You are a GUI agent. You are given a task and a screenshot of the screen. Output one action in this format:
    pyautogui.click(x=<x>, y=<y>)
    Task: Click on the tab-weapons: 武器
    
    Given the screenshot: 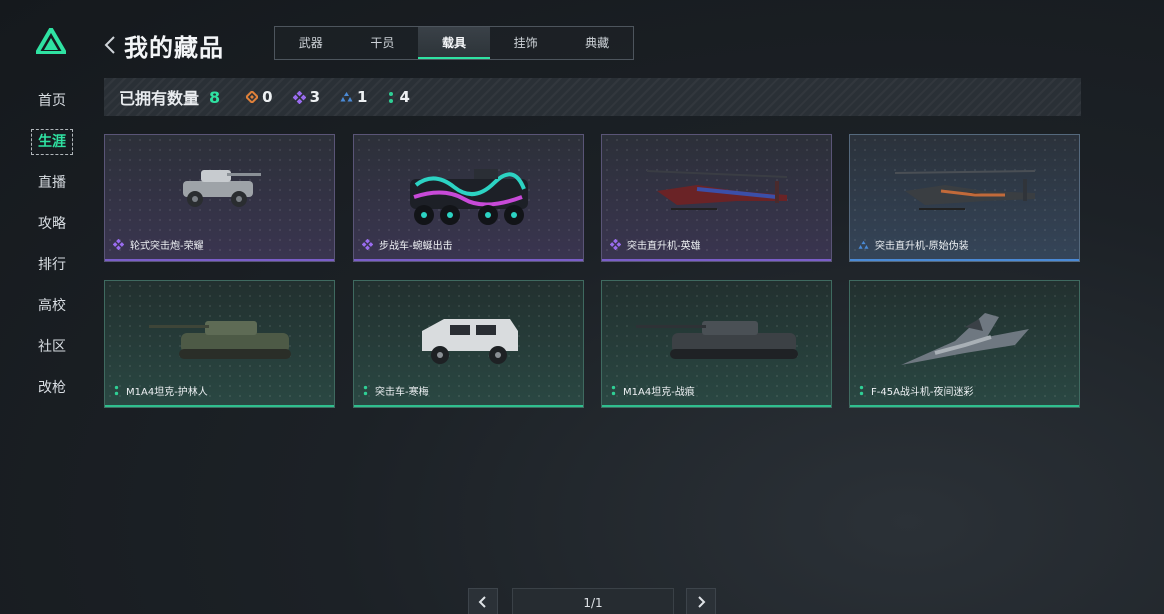 What is the action you would take?
    pyautogui.click(x=311, y=43)
    